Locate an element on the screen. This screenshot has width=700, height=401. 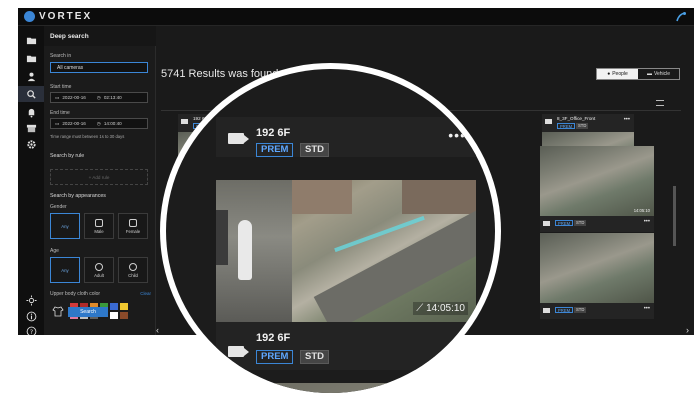
clear-link: Clear is located at coordinates (145, 293).